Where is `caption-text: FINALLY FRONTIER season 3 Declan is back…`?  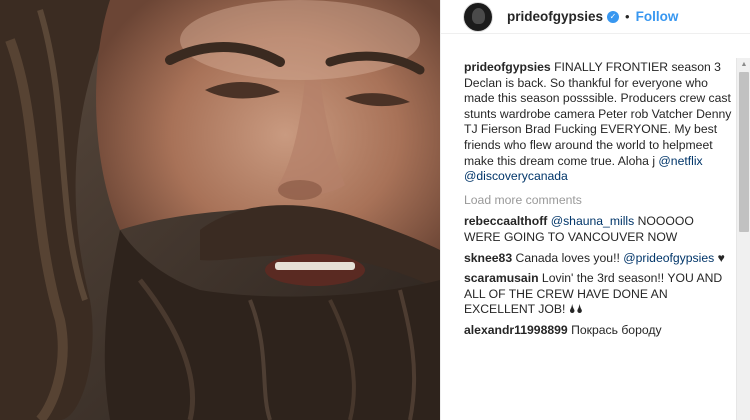 caption-text: FINALLY FRONTIER season 3 Declan is back… is located at coordinates (598, 114).